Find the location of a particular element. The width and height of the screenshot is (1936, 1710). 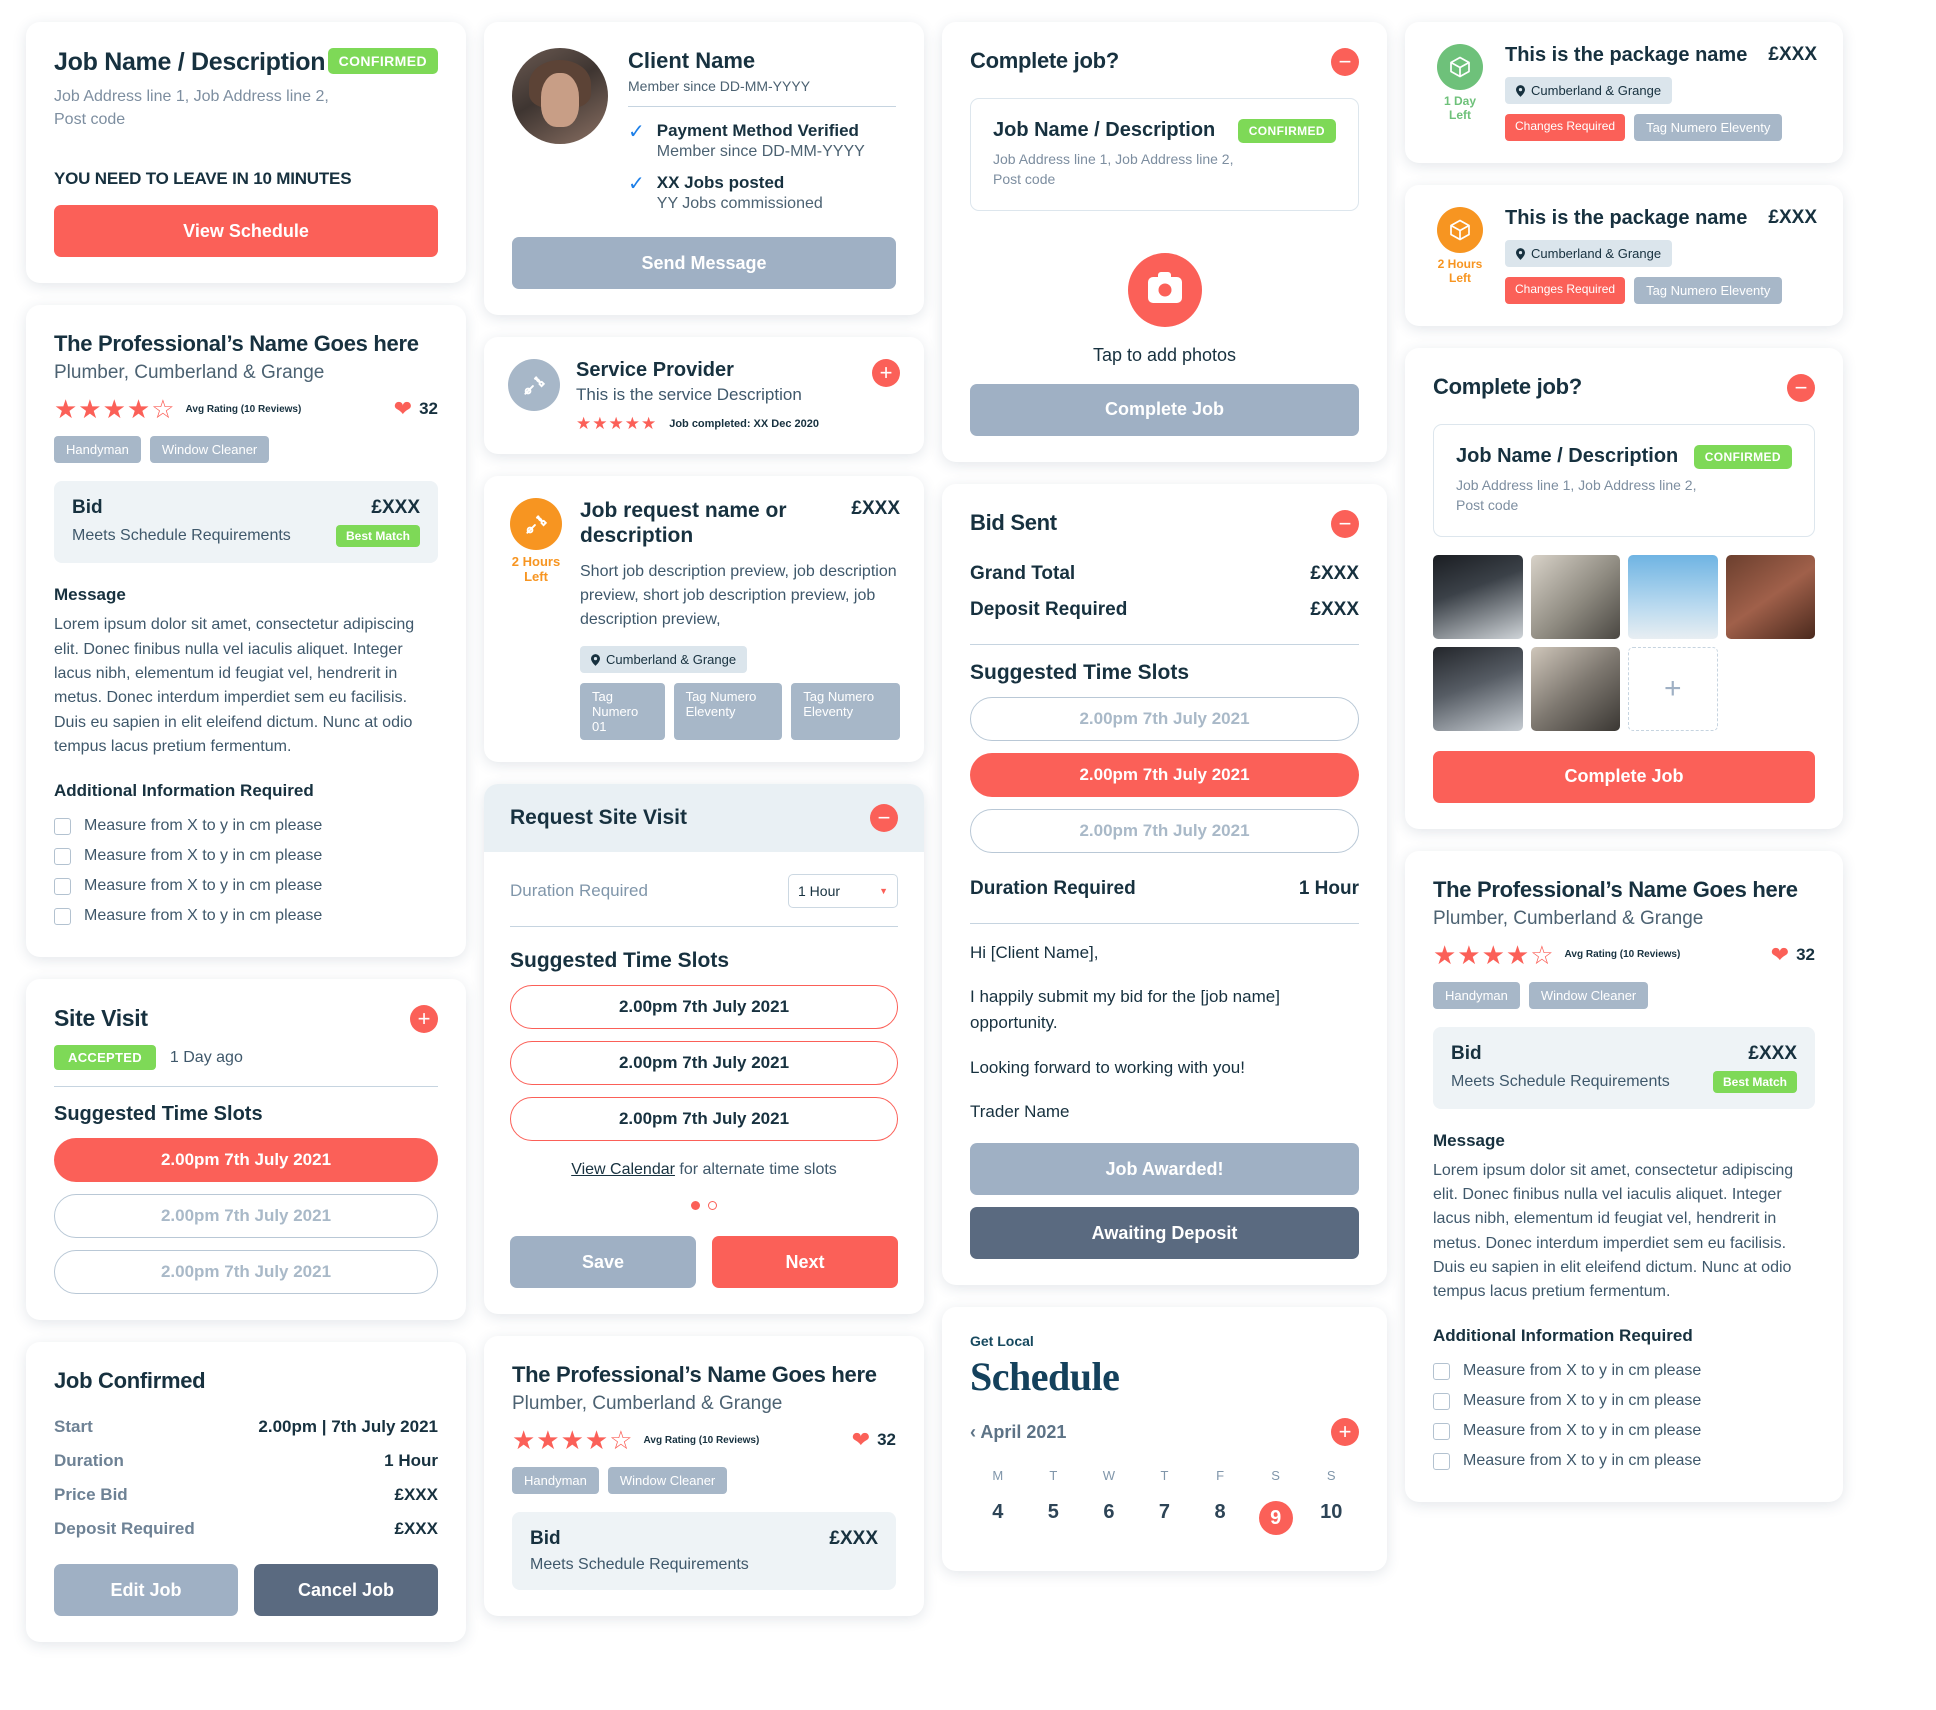

professional-name: The Professional’s Name Goes here is located at coordinates (236, 344).